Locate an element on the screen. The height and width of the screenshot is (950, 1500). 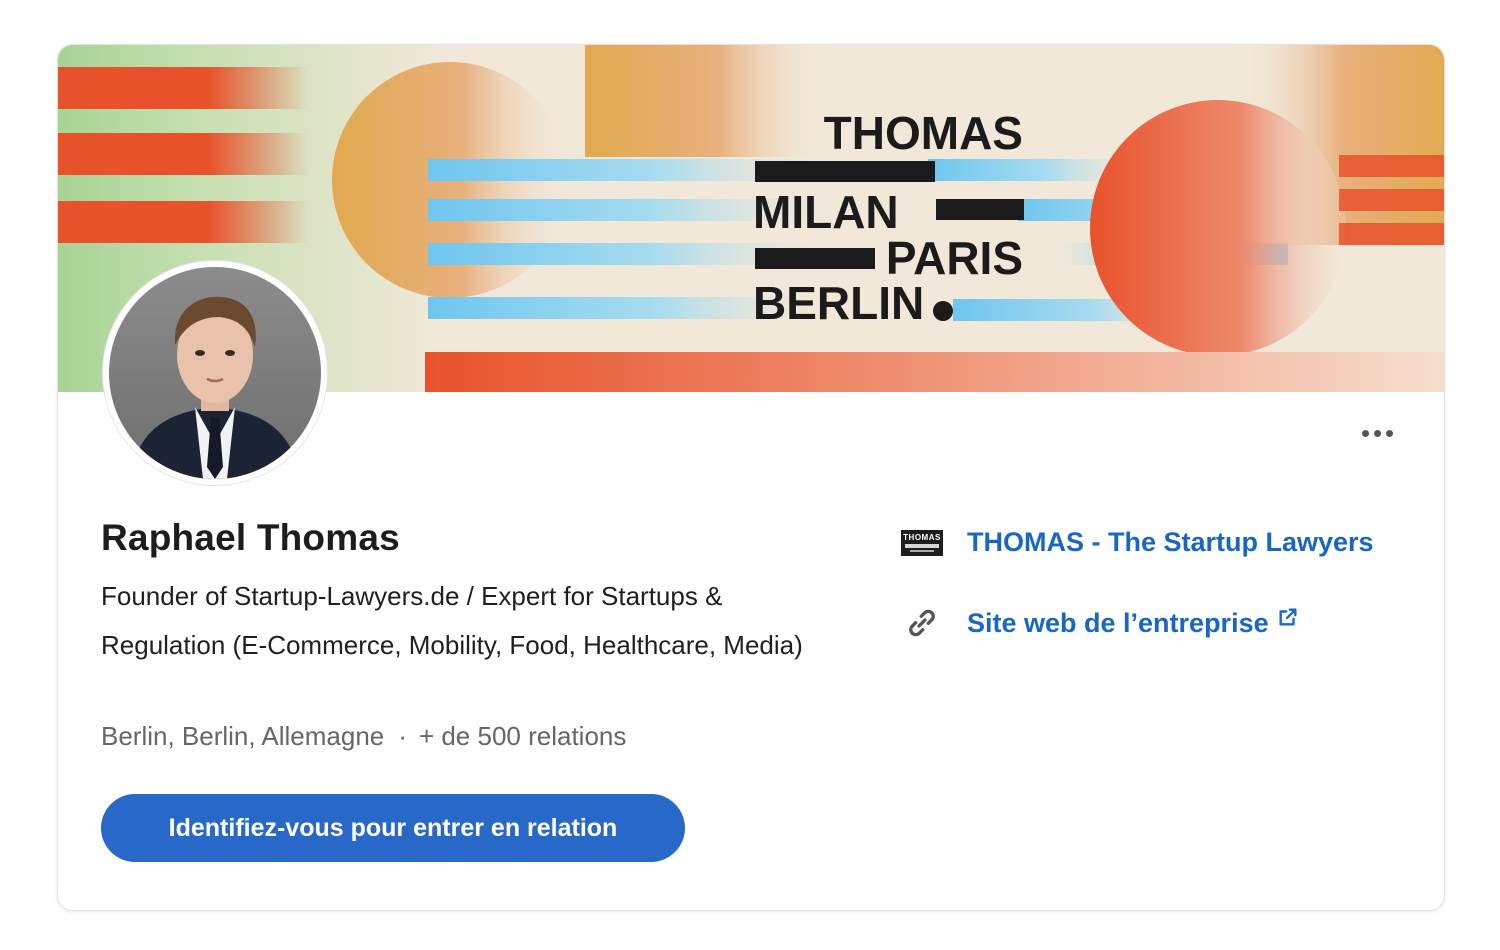
banner-word-thomas: THOMAS is located at coordinates (923, 133).